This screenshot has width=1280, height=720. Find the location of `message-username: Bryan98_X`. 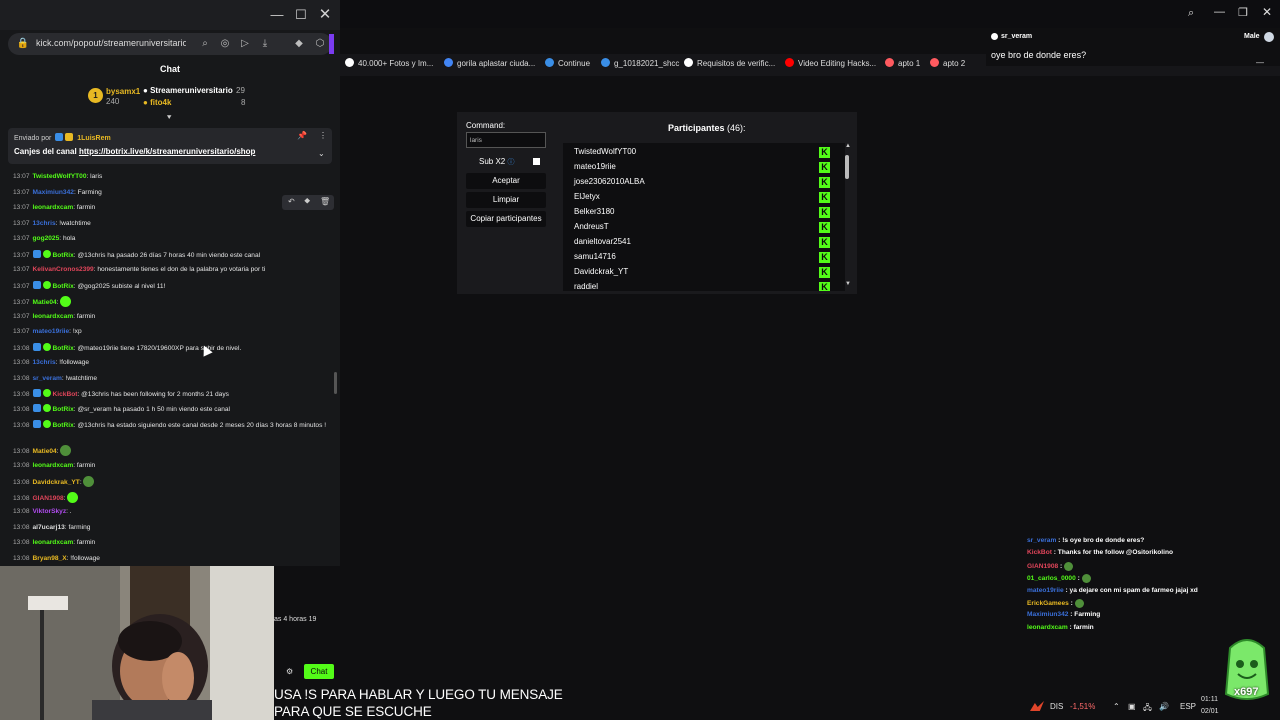

message-username: Bryan98_X is located at coordinates (50, 558).